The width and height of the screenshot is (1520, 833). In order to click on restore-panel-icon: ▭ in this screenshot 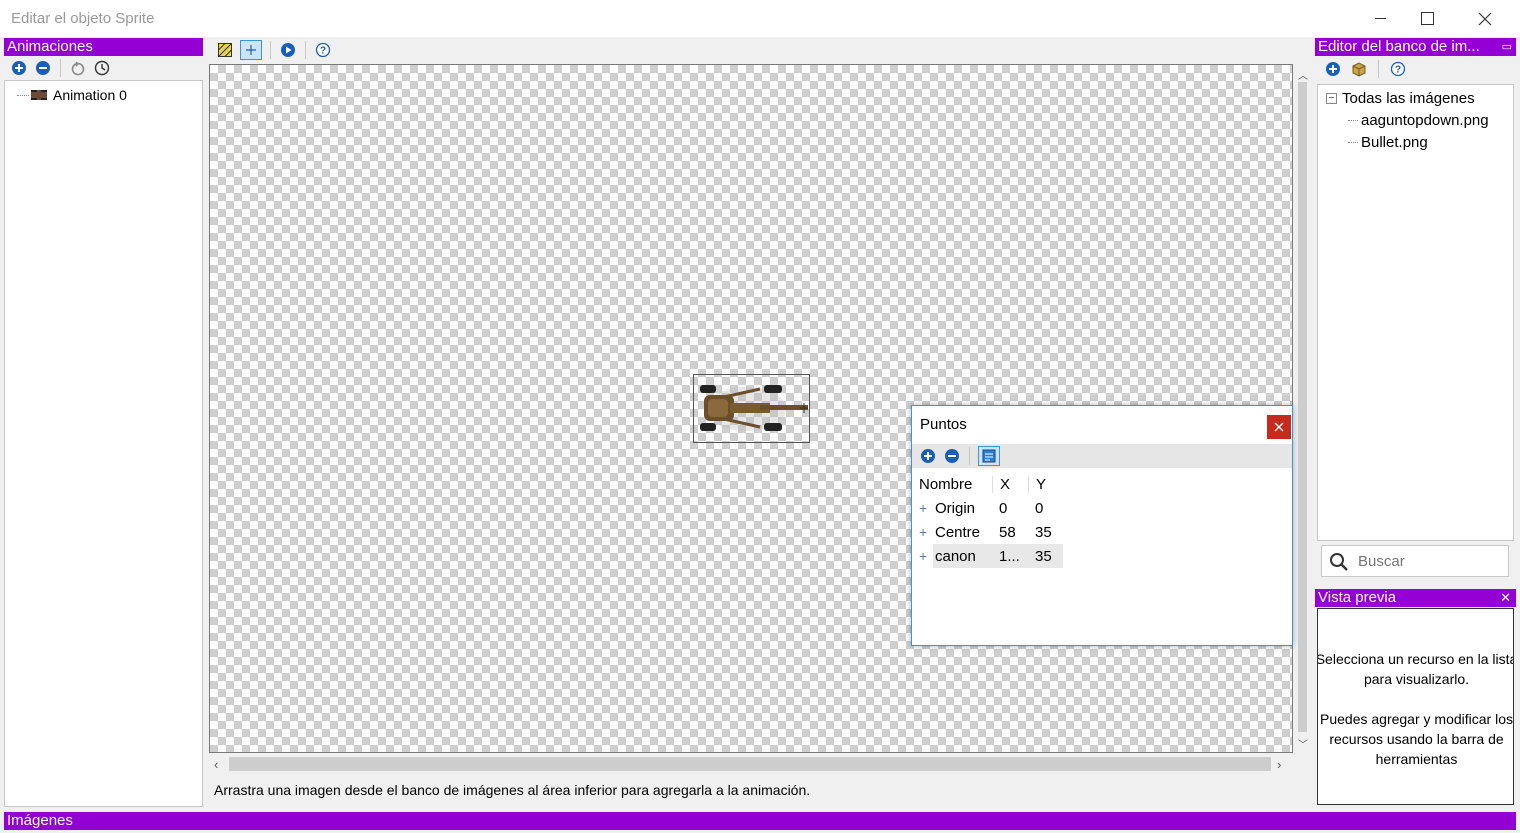, I will do `click(1507, 47)`.